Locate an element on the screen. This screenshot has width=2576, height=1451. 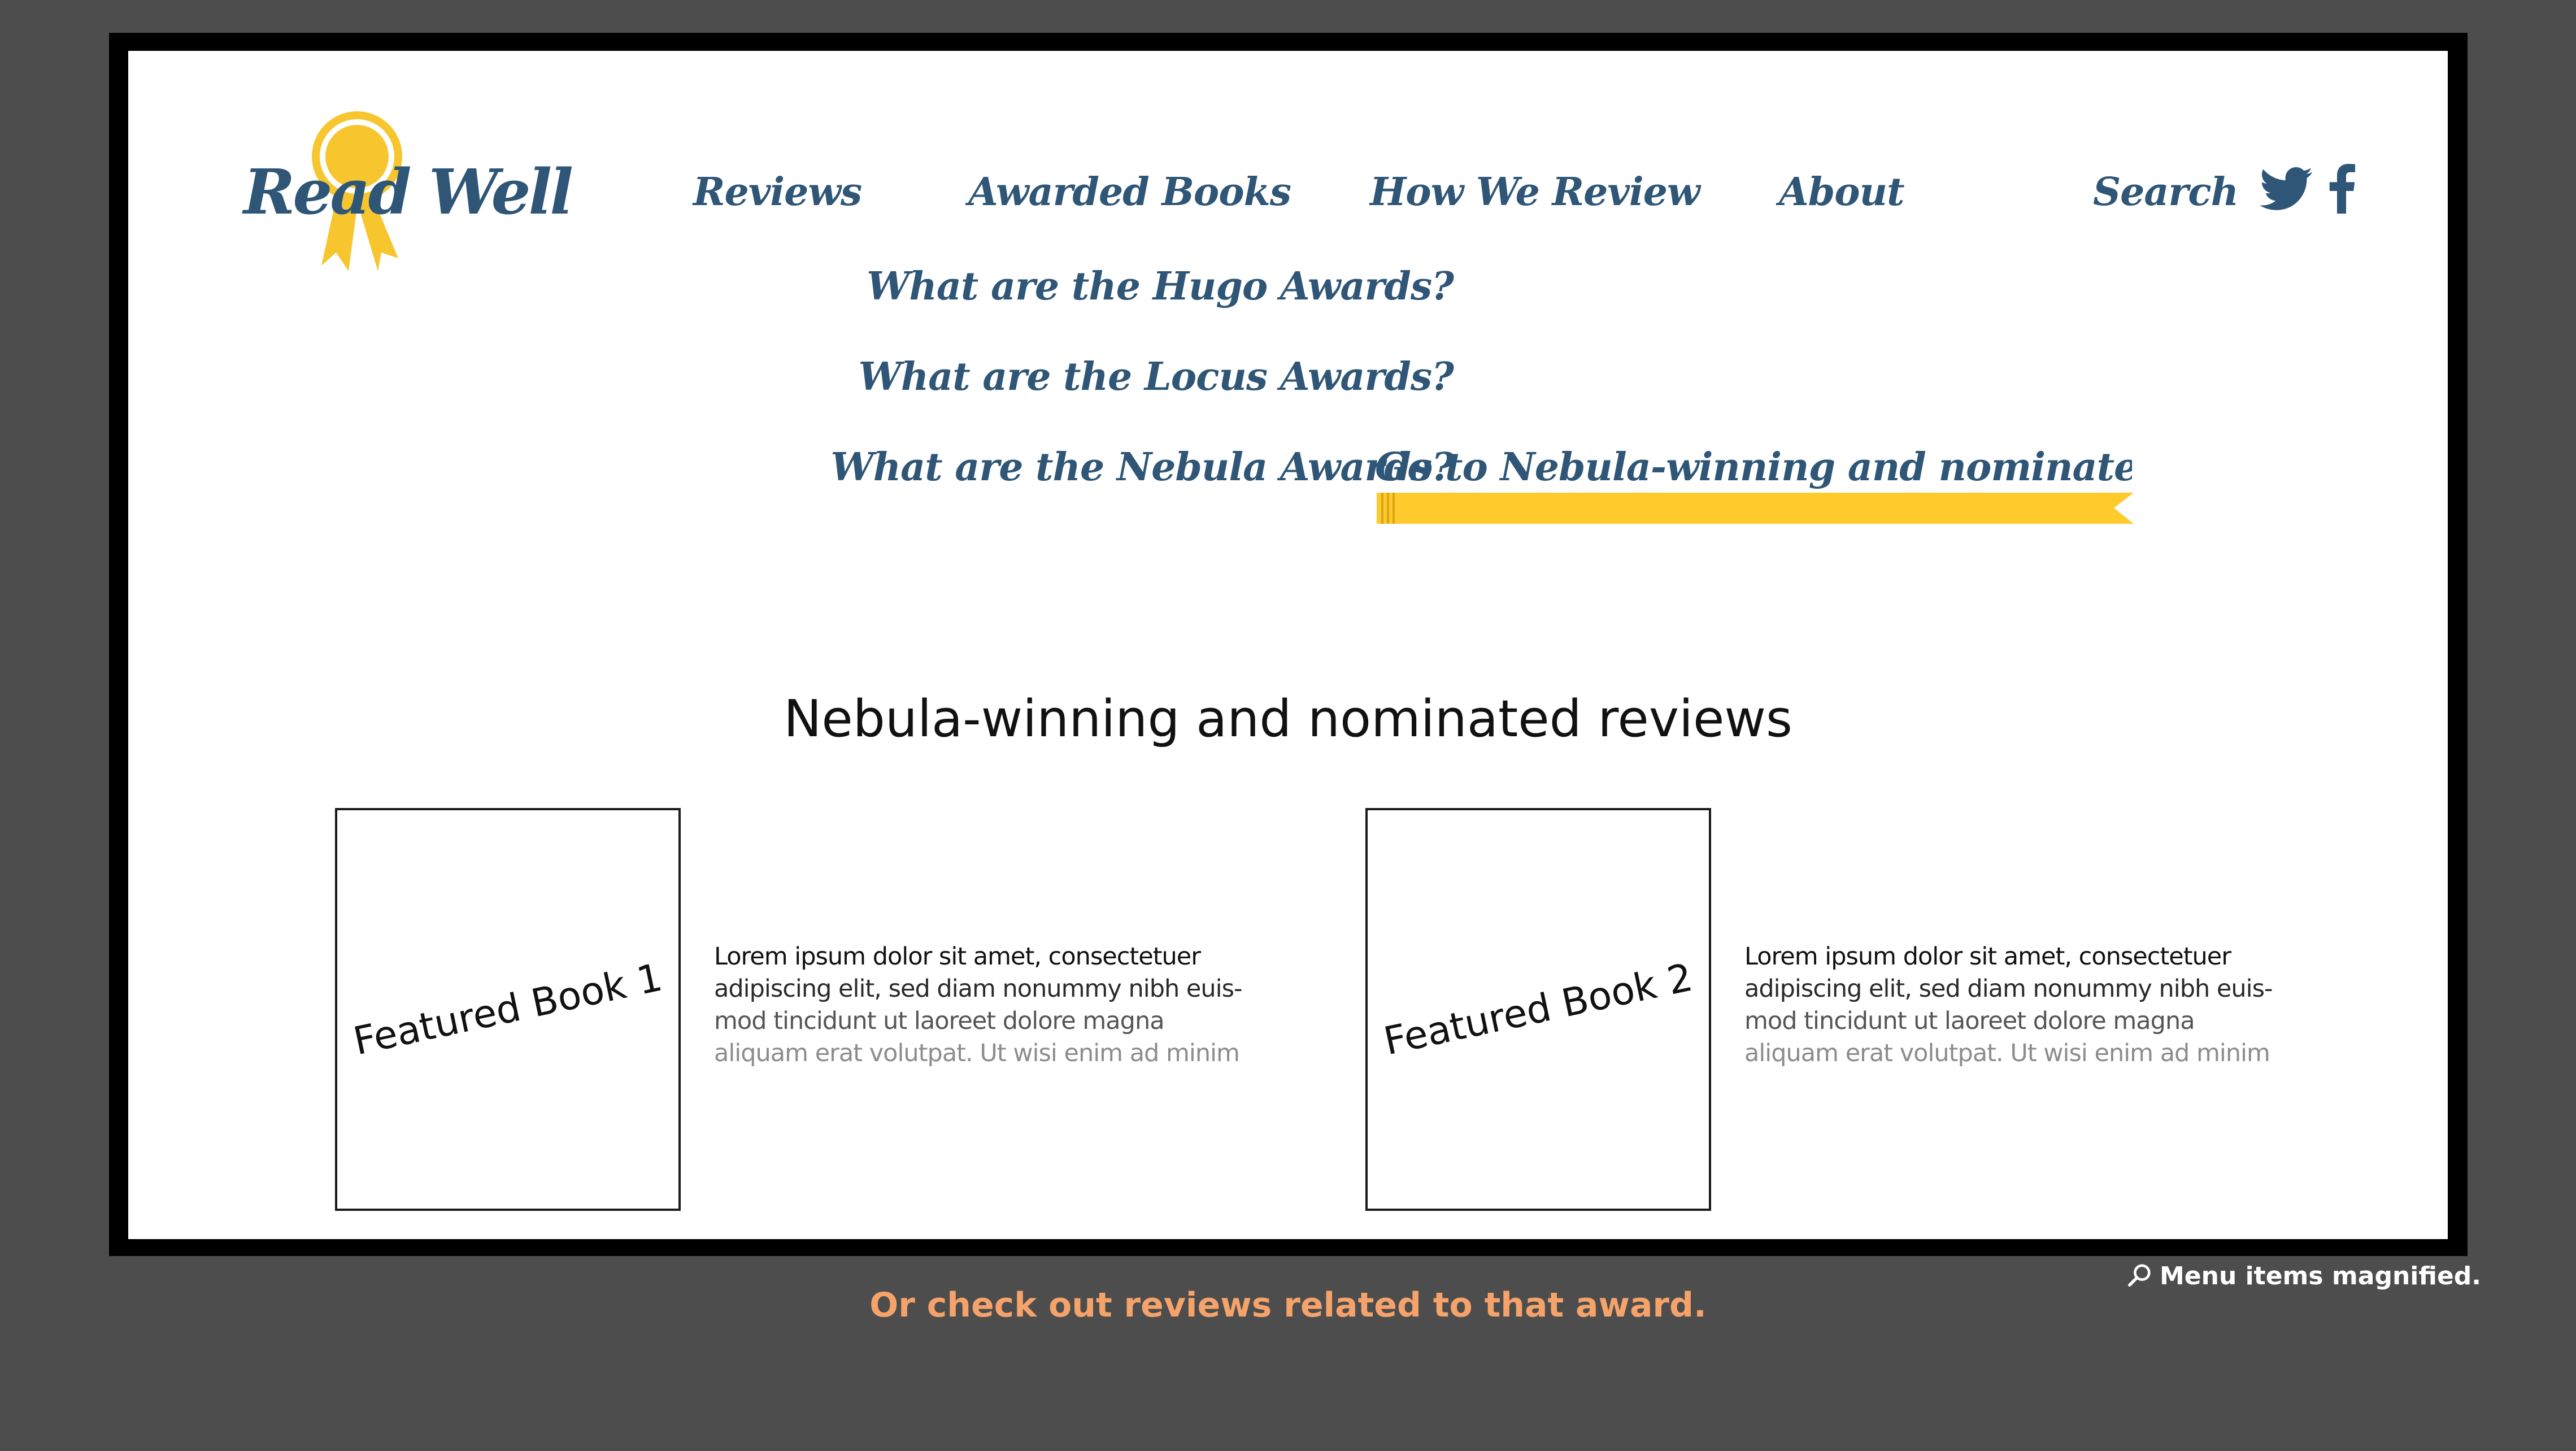
nav-about: About is located at coordinates (1842, 192).